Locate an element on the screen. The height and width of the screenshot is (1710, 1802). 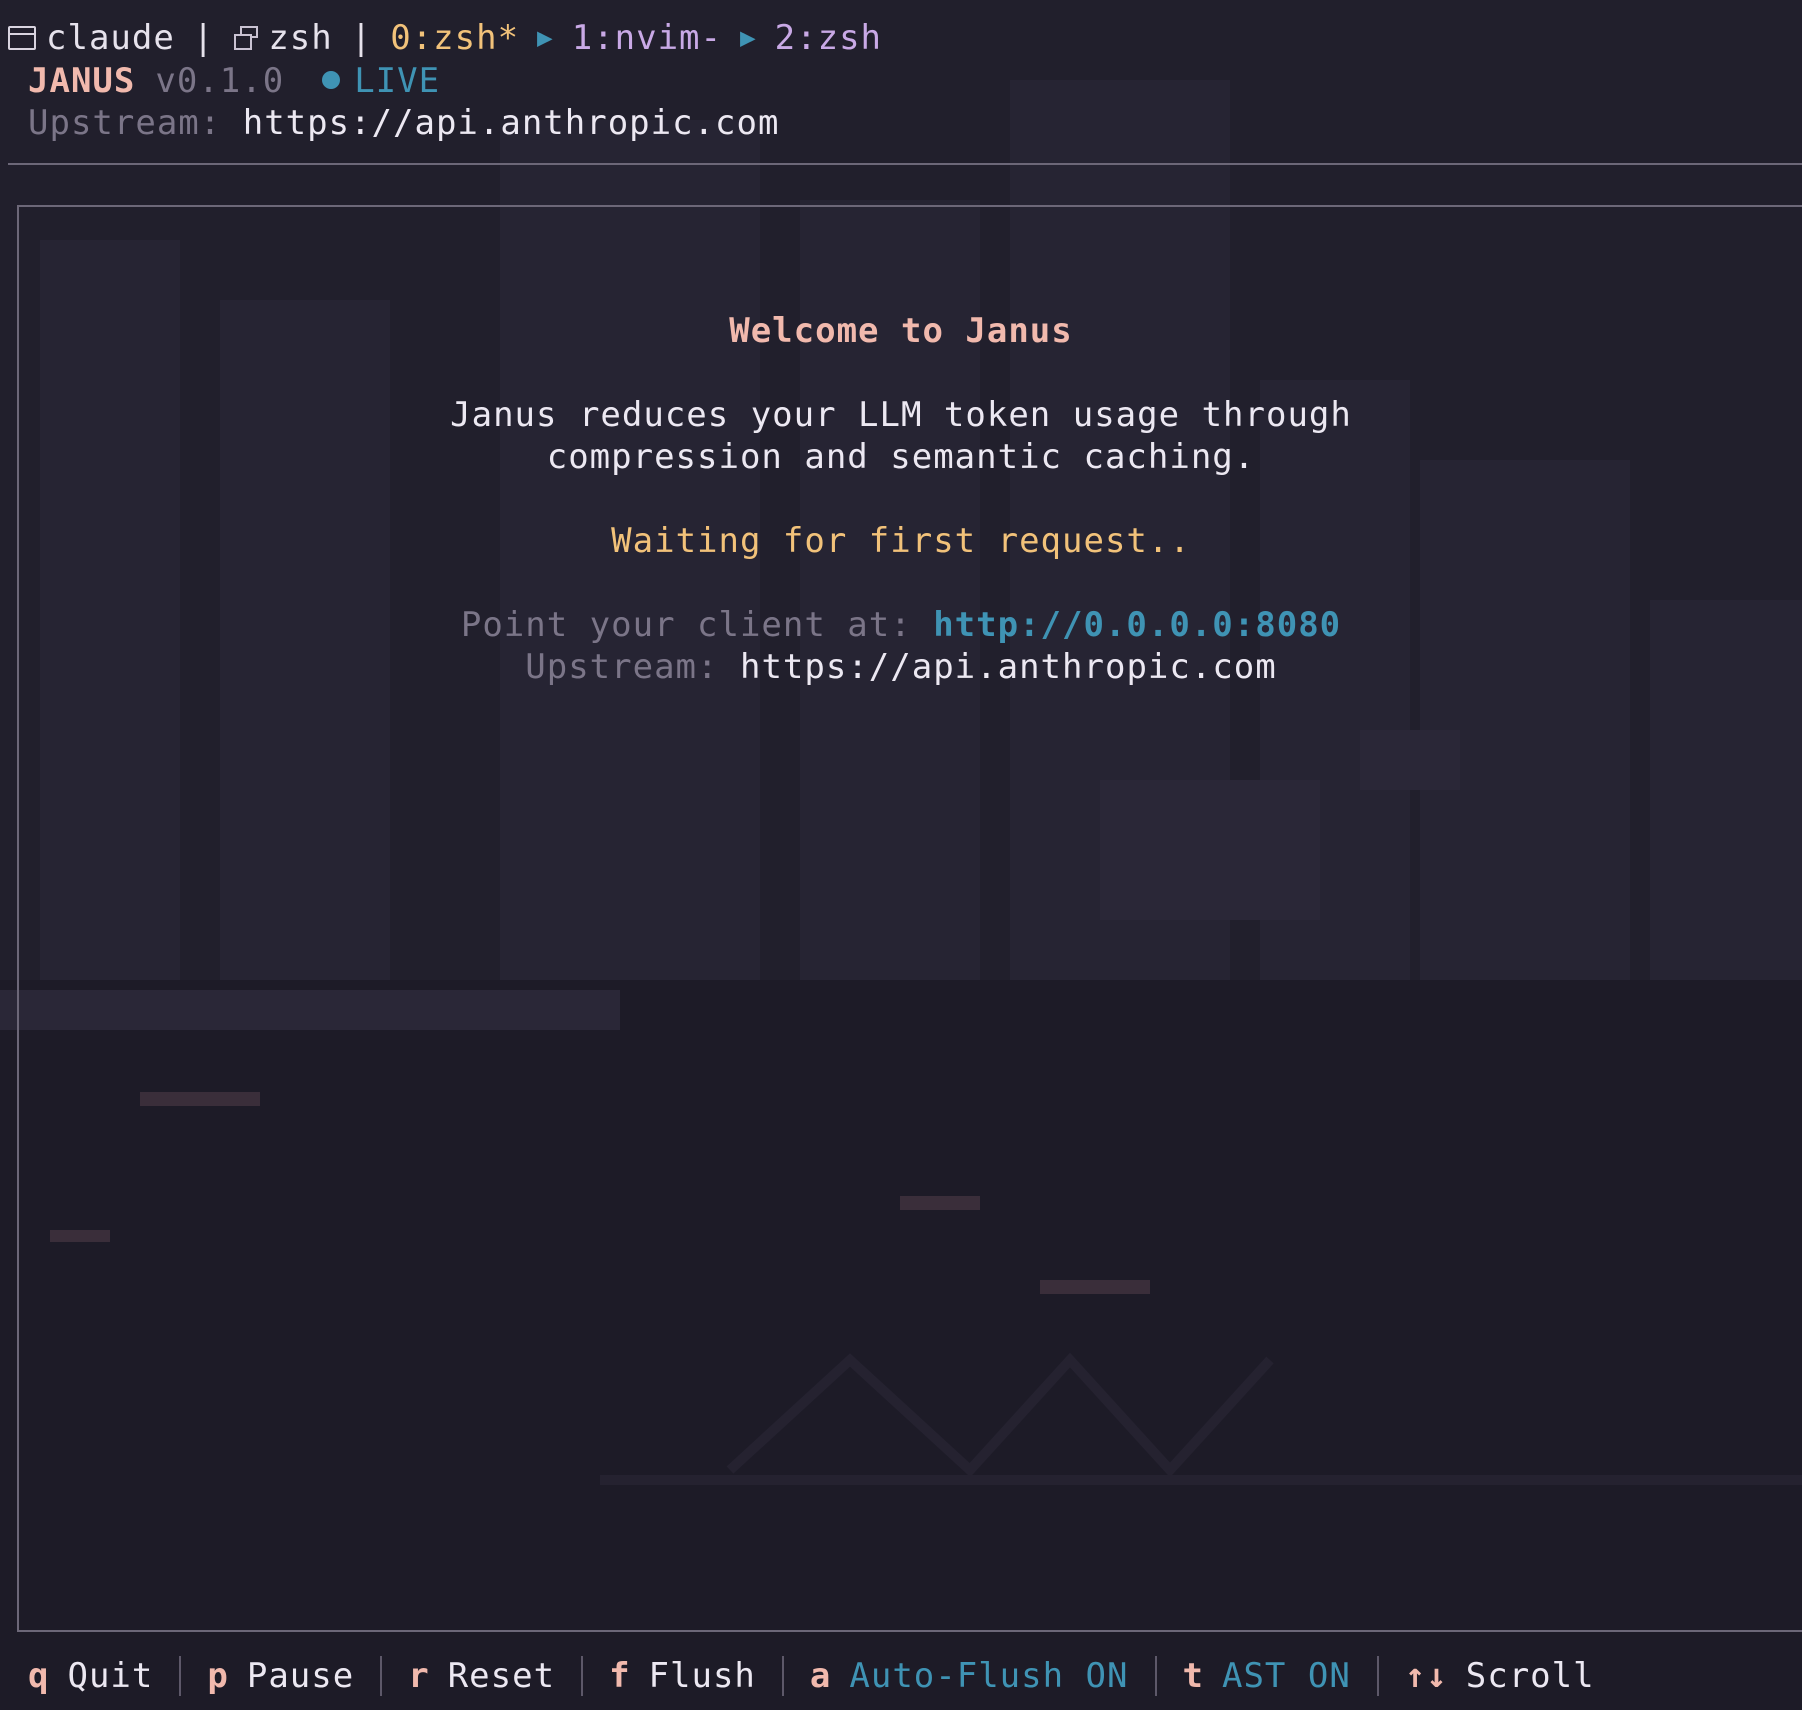
upstream-url: https://api.anthropic.com is located at coordinates (511, 123).